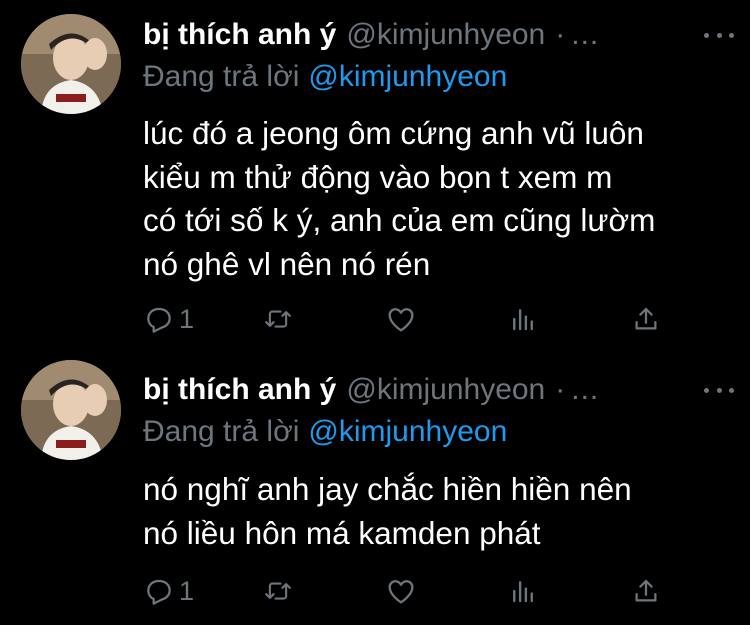 This screenshot has height=625, width=750. I want to click on tweet-text-line: nó ghê vl nên nó rén, so click(287, 263).